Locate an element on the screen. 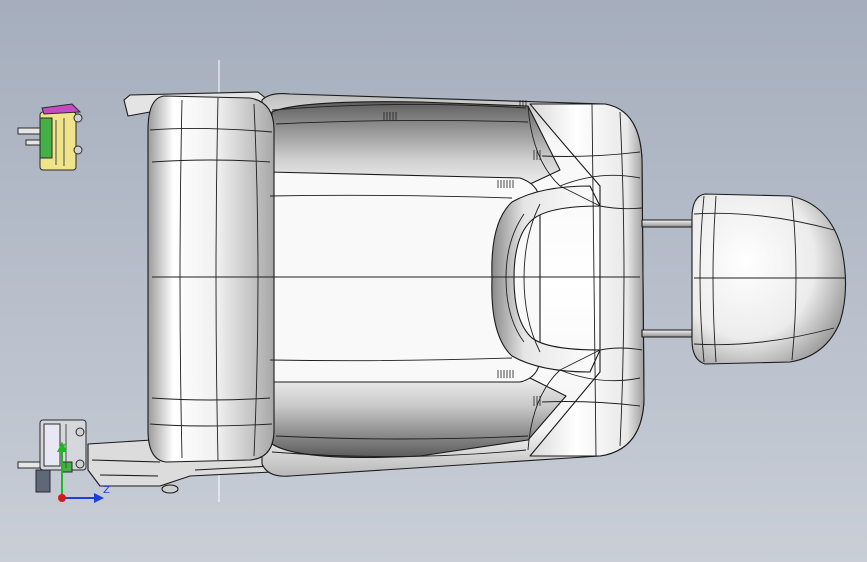  bottom-mount-green is located at coordinates (67, 467).